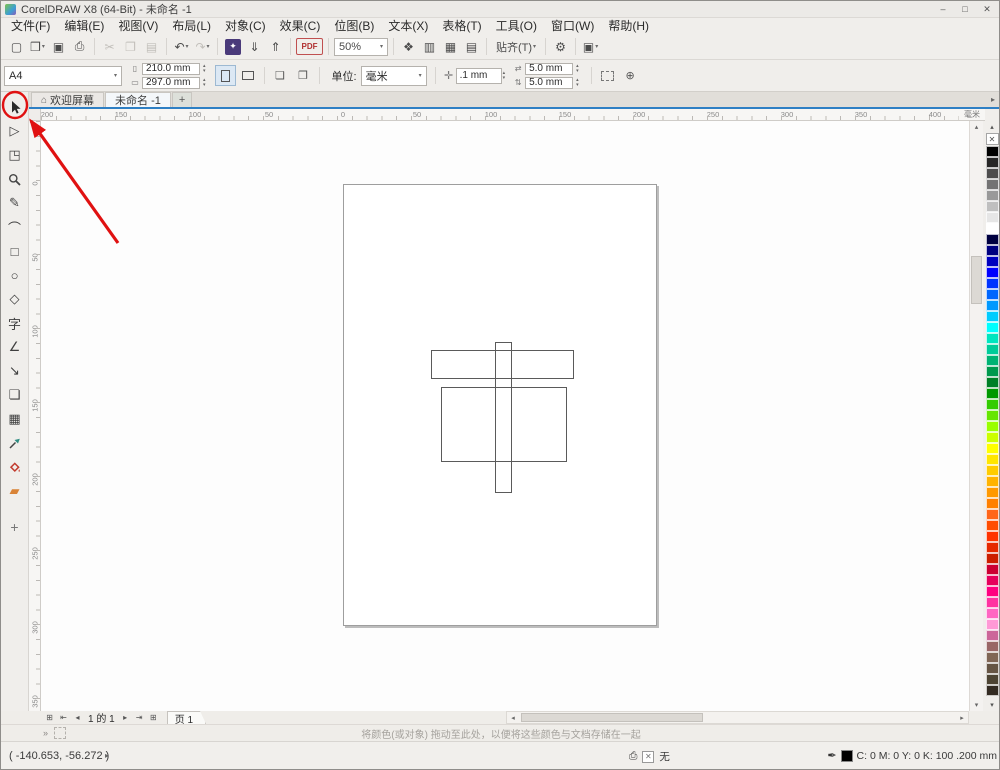  I want to click on vertical-scroll-thumb, so click(976, 280).